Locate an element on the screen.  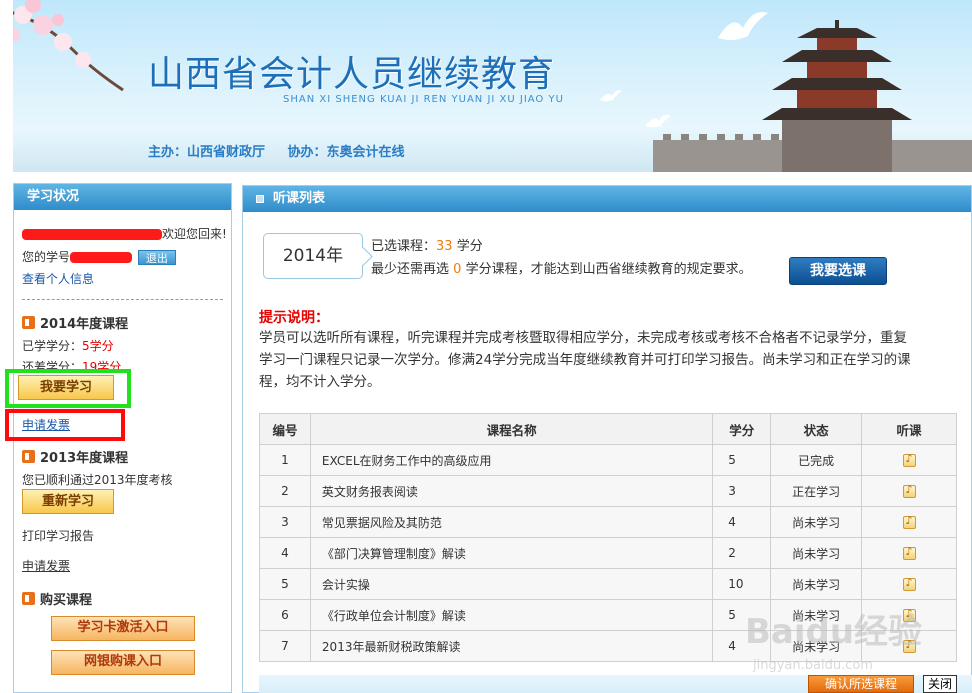
select-course-button: 我要选课 is located at coordinates (838, 271).